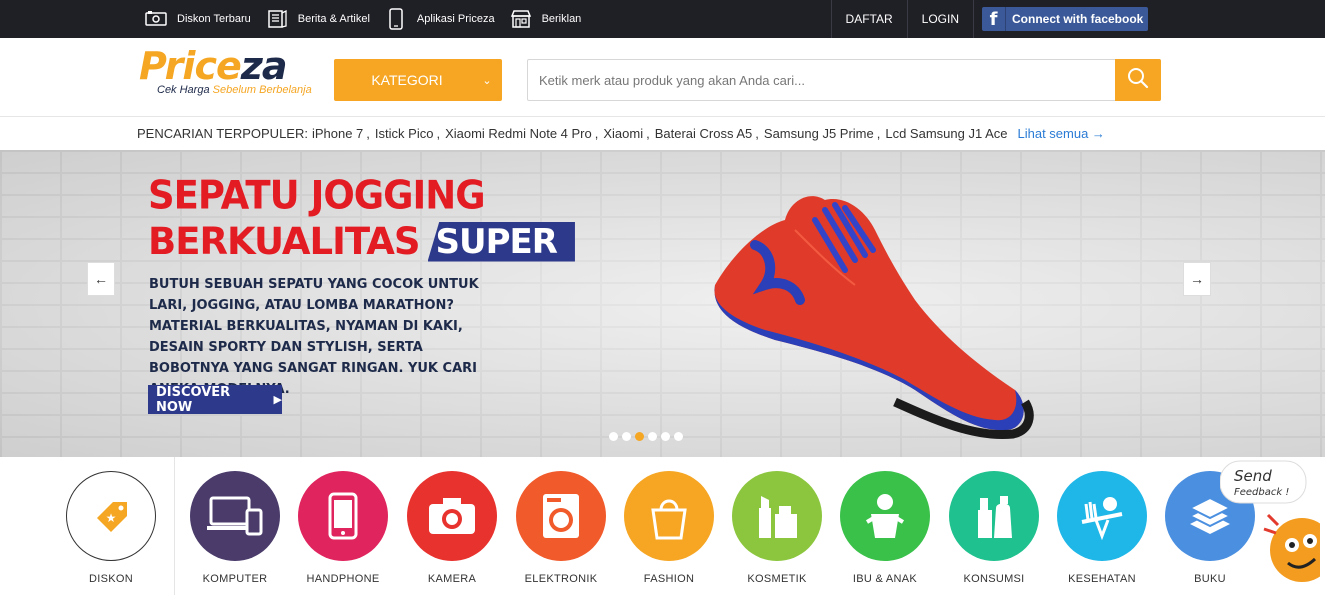 This screenshot has height=595, width=1325. I want to click on facebook-wrap: f Connect with facebook, so click(1067, 19).